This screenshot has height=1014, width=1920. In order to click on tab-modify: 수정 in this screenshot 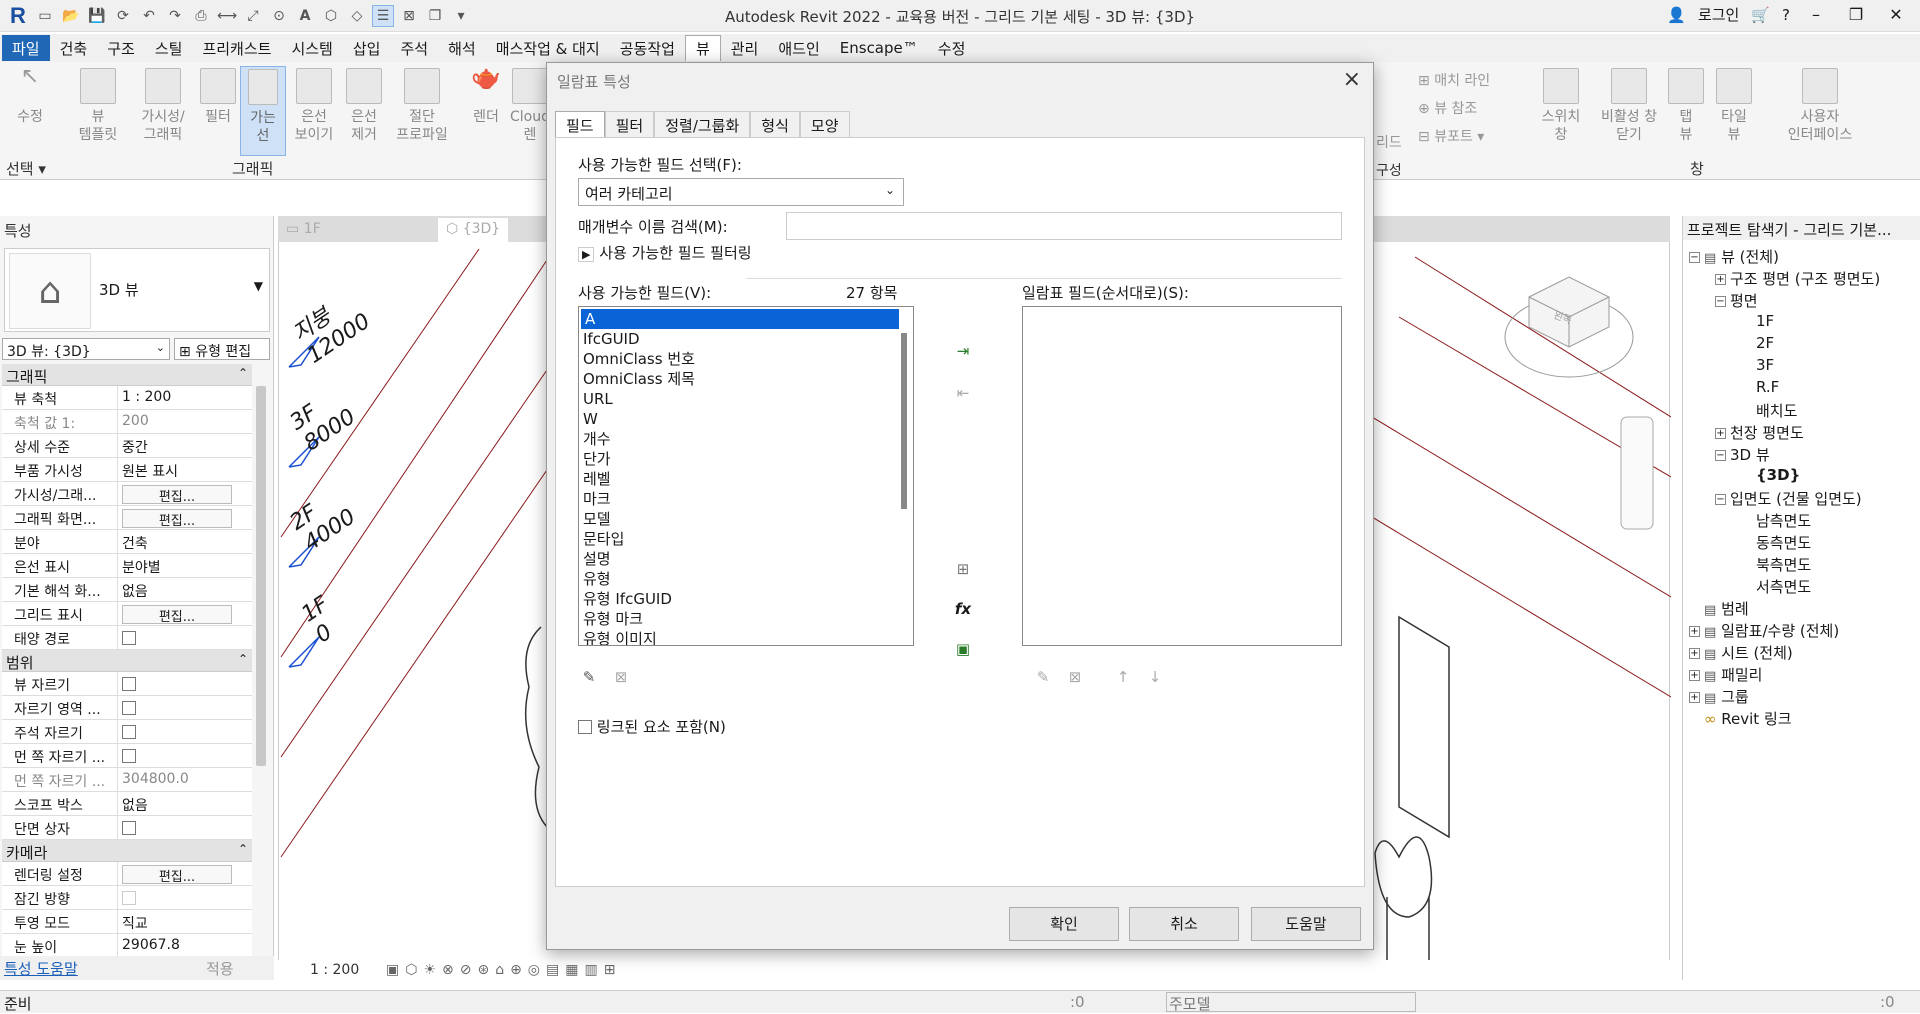, I will do `click(952, 48)`.